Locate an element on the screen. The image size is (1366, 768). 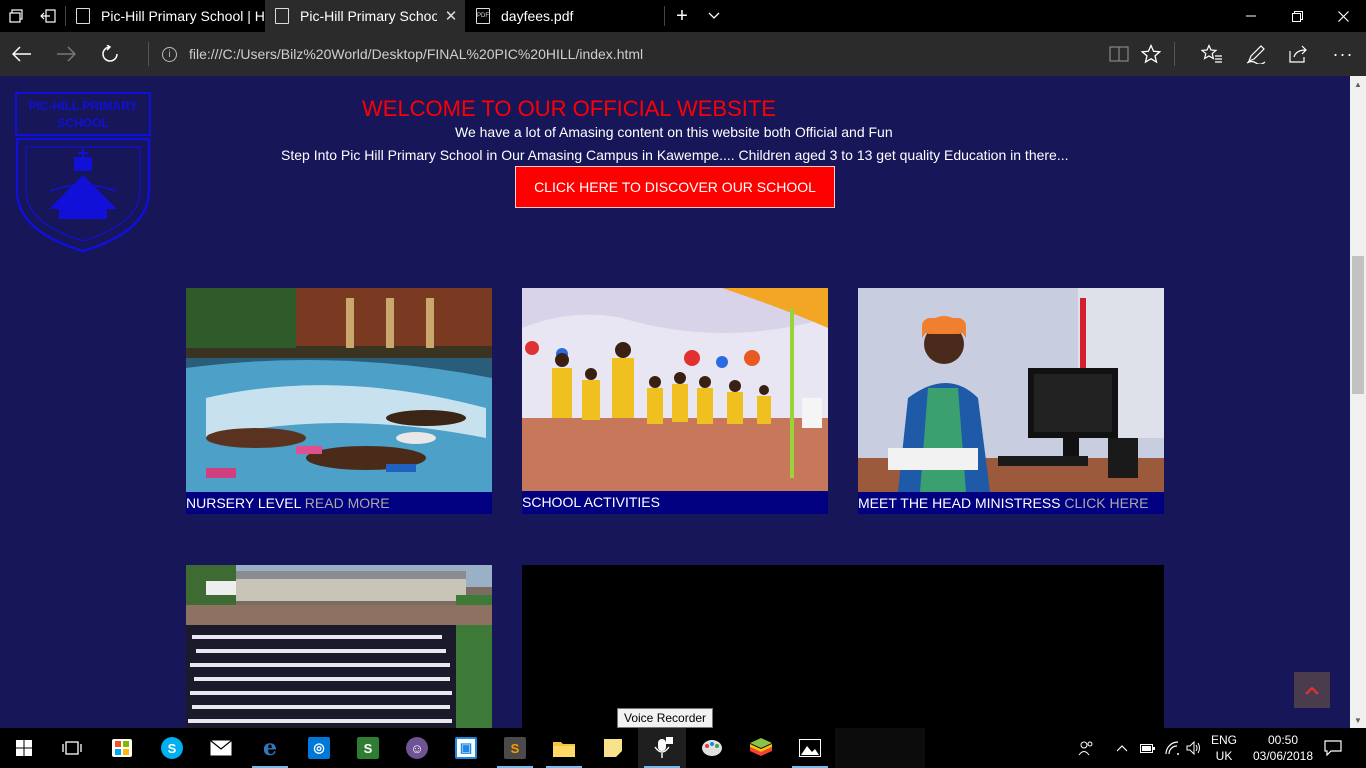
click-here-link: CLICK HERE is located at coordinates (1106, 503).